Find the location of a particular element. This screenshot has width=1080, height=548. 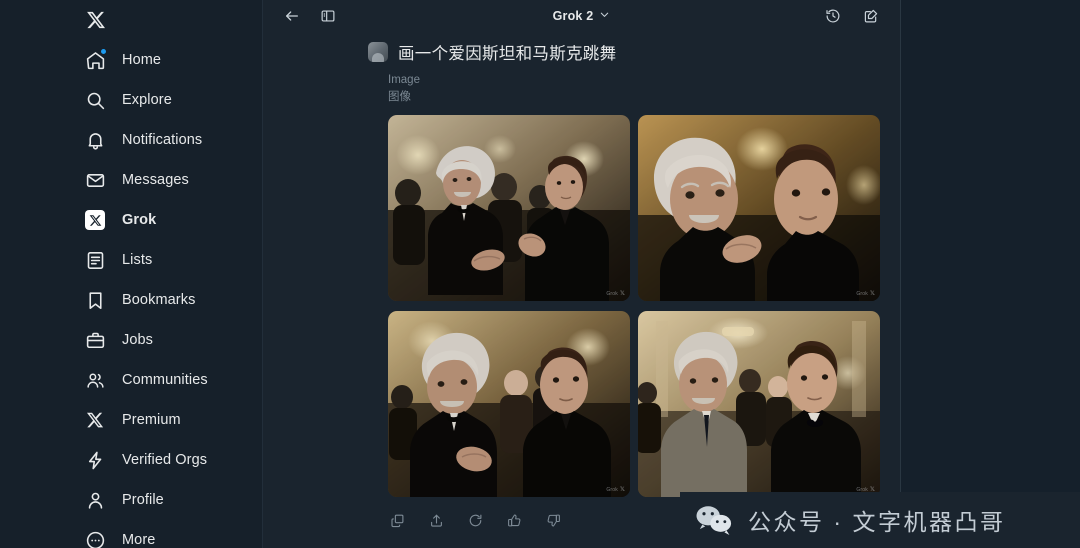

sidebar-item-profile: Profile is located at coordinates (173, 500).